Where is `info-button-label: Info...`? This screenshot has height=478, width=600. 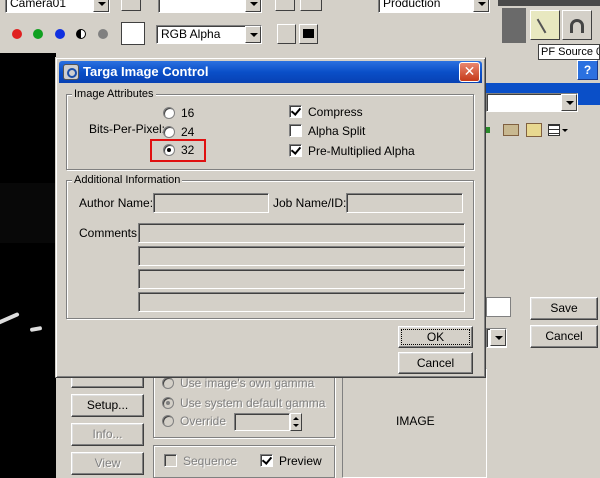
info-button-label: Info... is located at coordinates (107, 434).